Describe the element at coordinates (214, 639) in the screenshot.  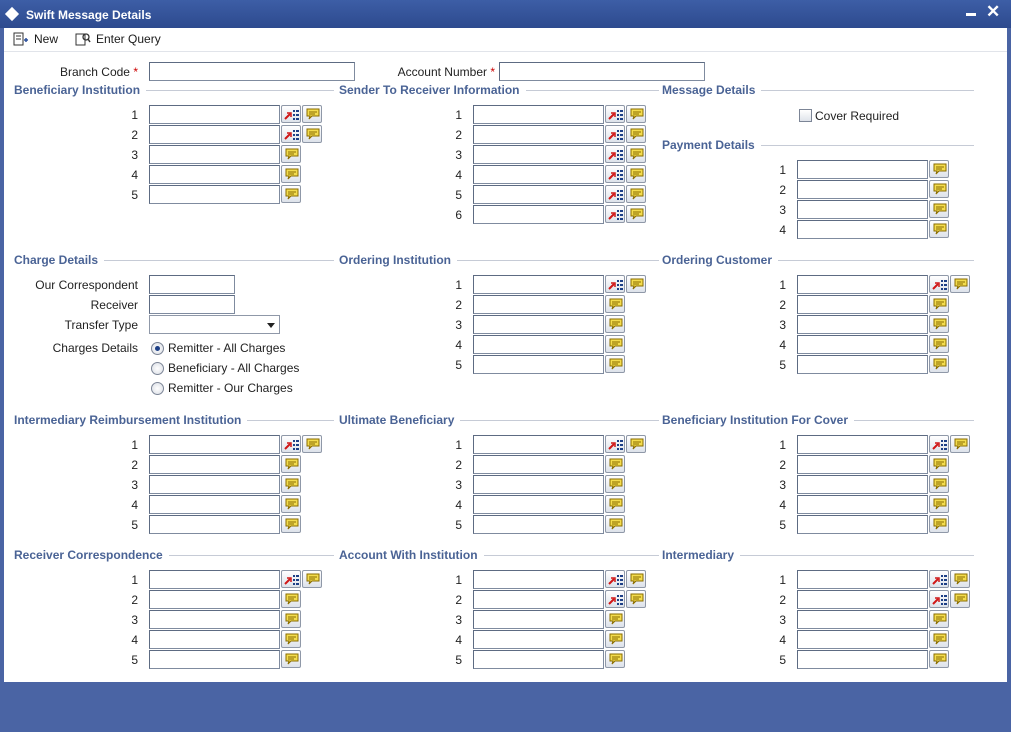
I see `receiver-correspondence-line-4-input` at that location.